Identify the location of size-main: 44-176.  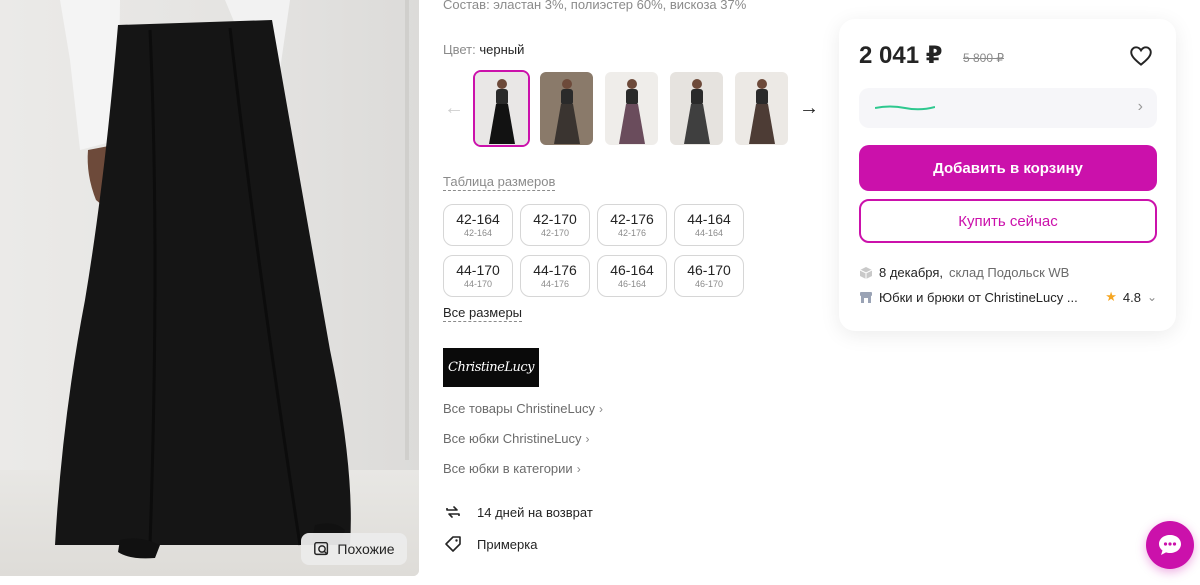
(555, 270).